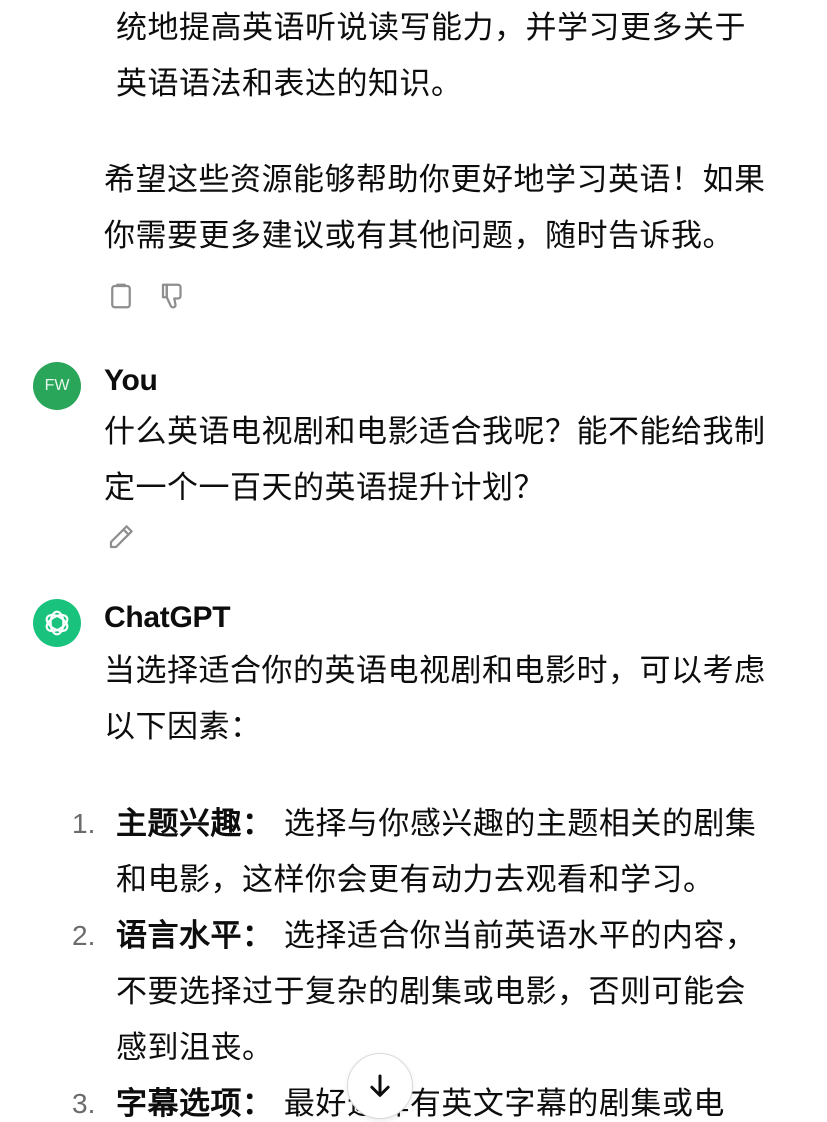 Image resolution: width=827 pixels, height=1122 pixels. What do you see at coordinates (84, 823) in the screenshot?
I see `list-number: 1.` at bounding box center [84, 823].